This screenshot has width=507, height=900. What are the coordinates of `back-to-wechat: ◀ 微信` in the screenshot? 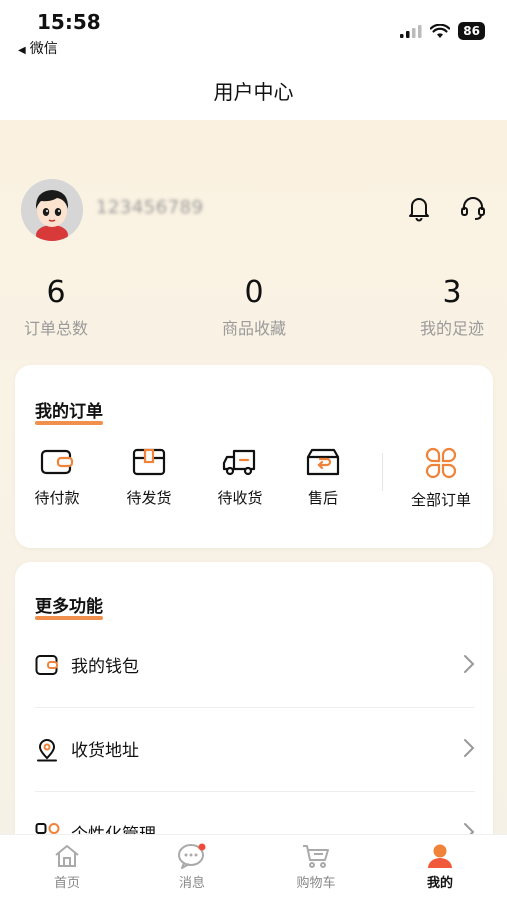 It's located at (38, 48).